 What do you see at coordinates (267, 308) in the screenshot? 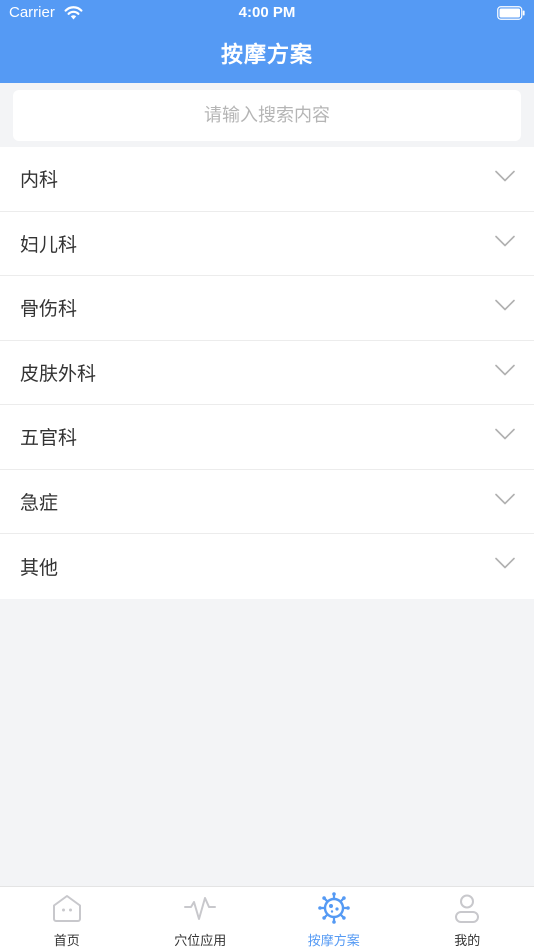
I see `category-item: 骨伤科` at bounding box center [267, 308].